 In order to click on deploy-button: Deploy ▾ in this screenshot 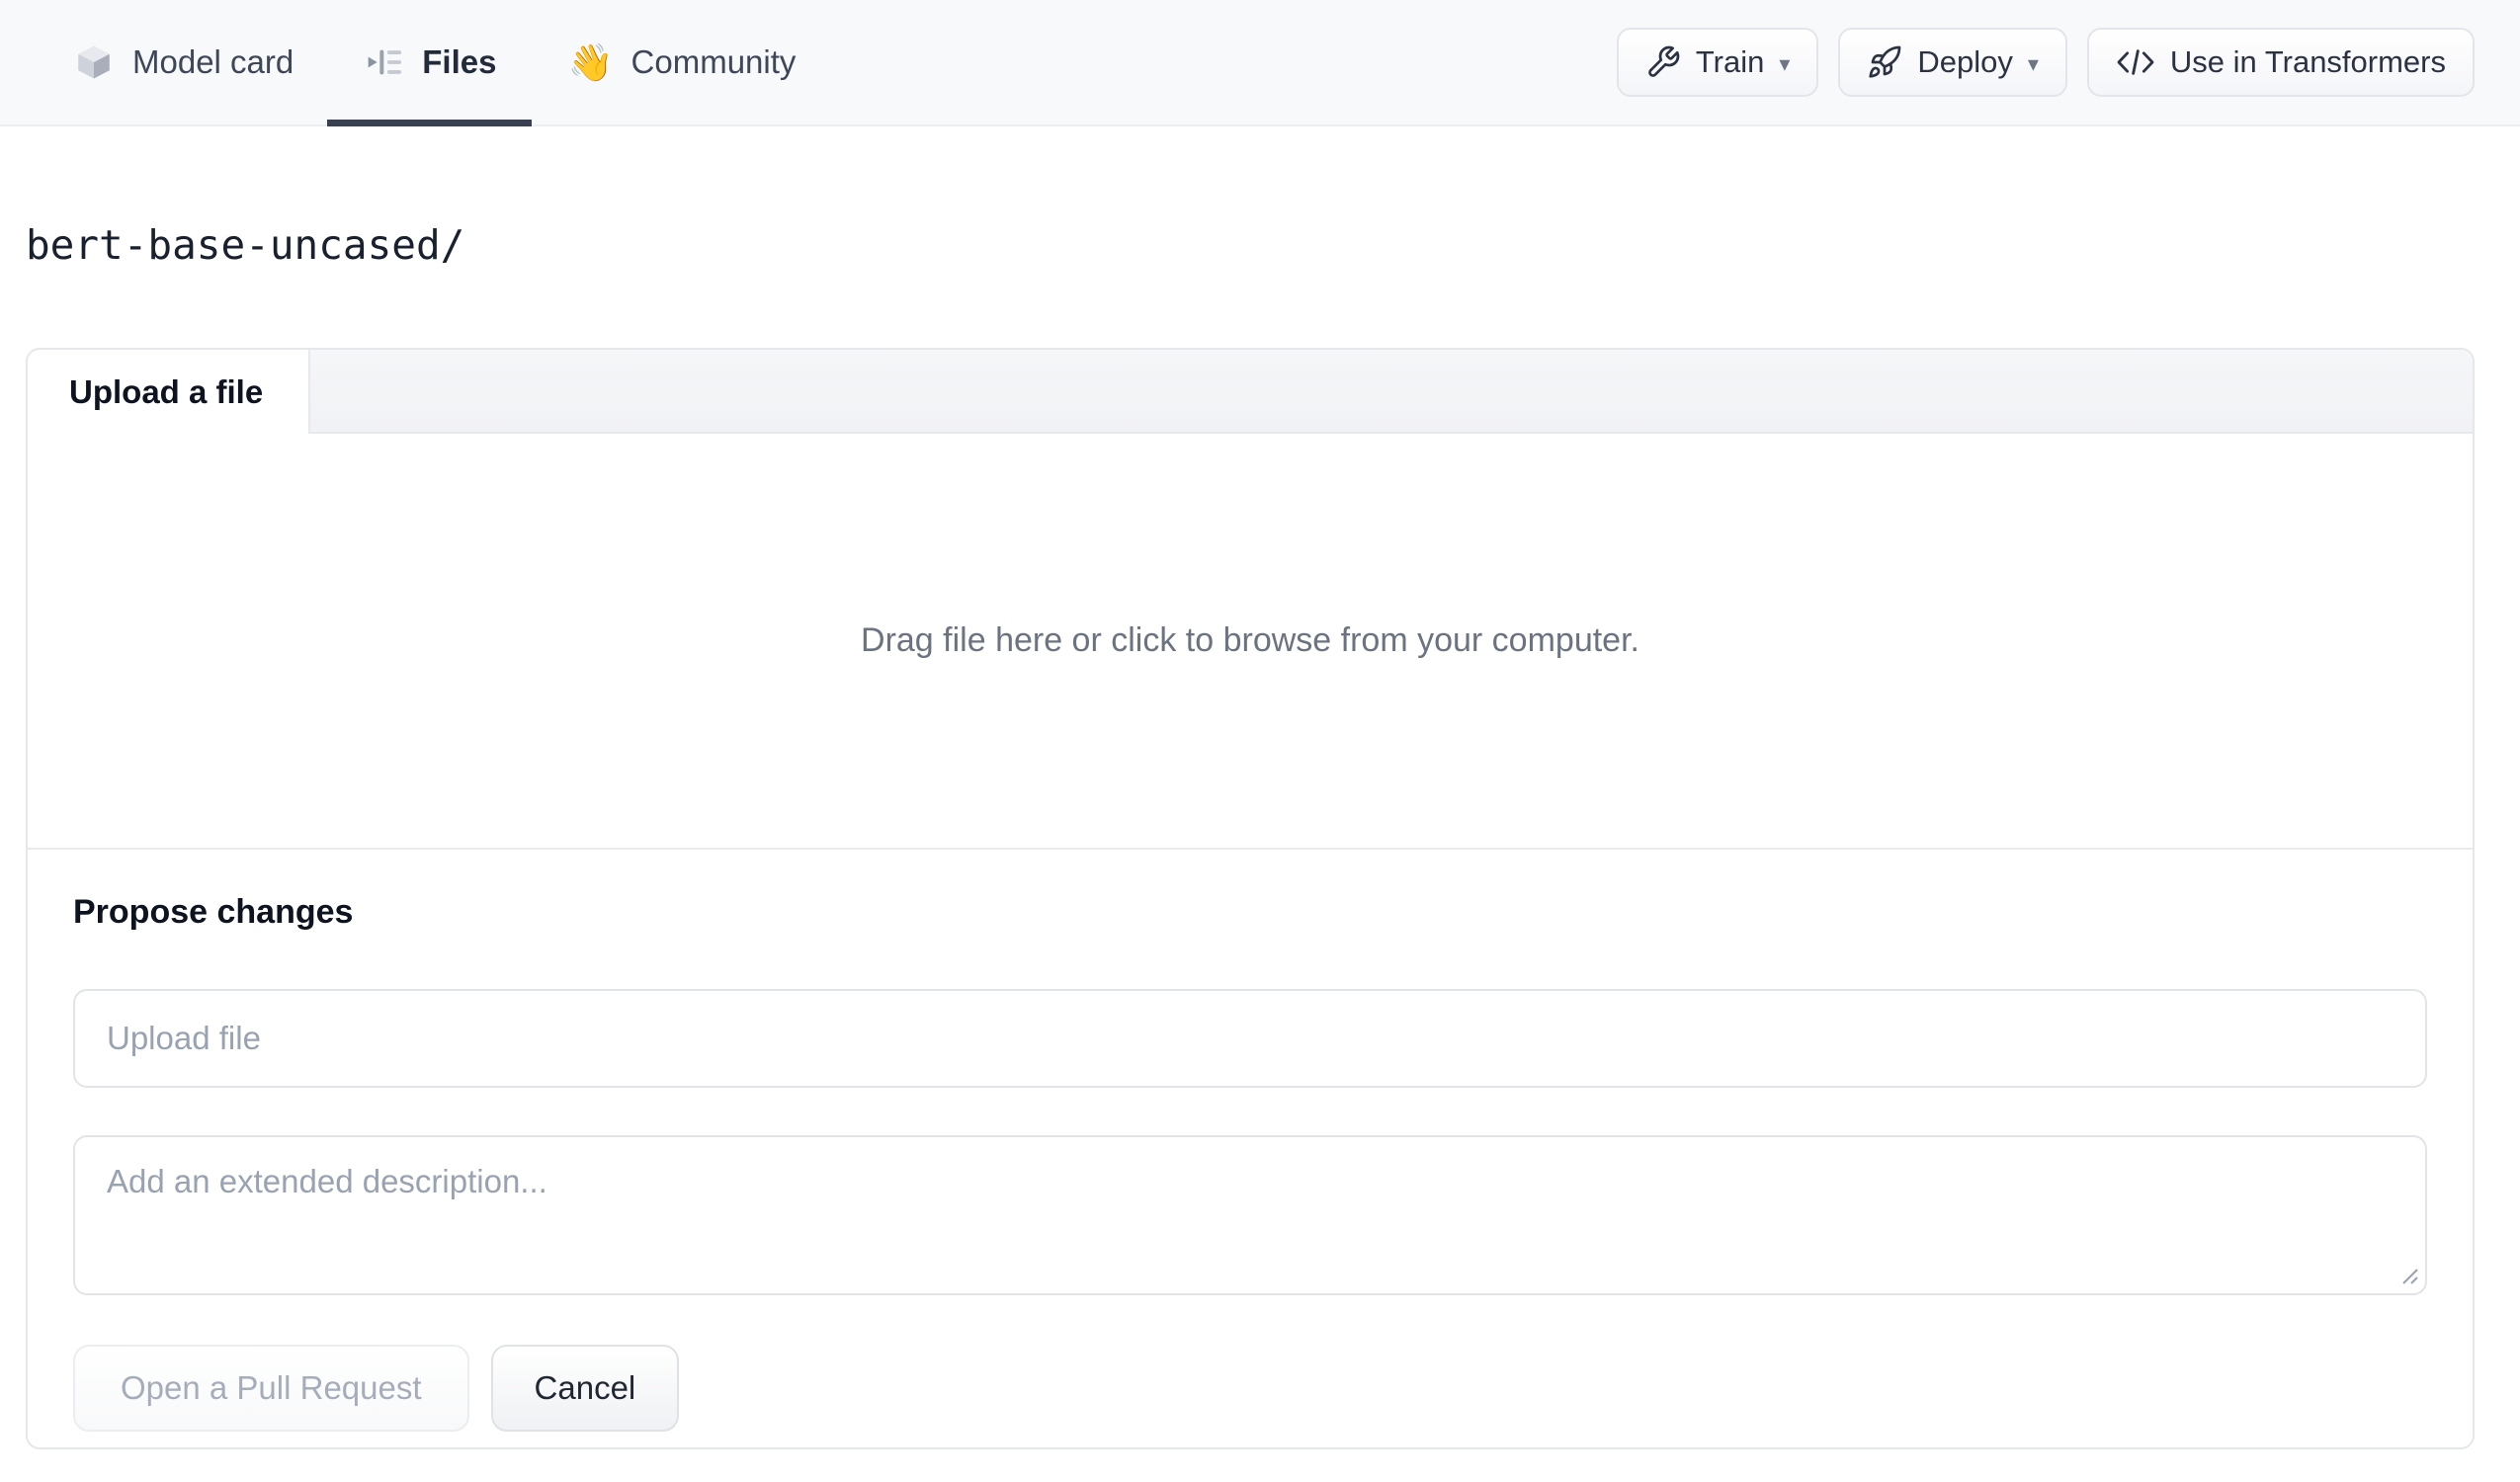, I will do `click(1952, 62)`.